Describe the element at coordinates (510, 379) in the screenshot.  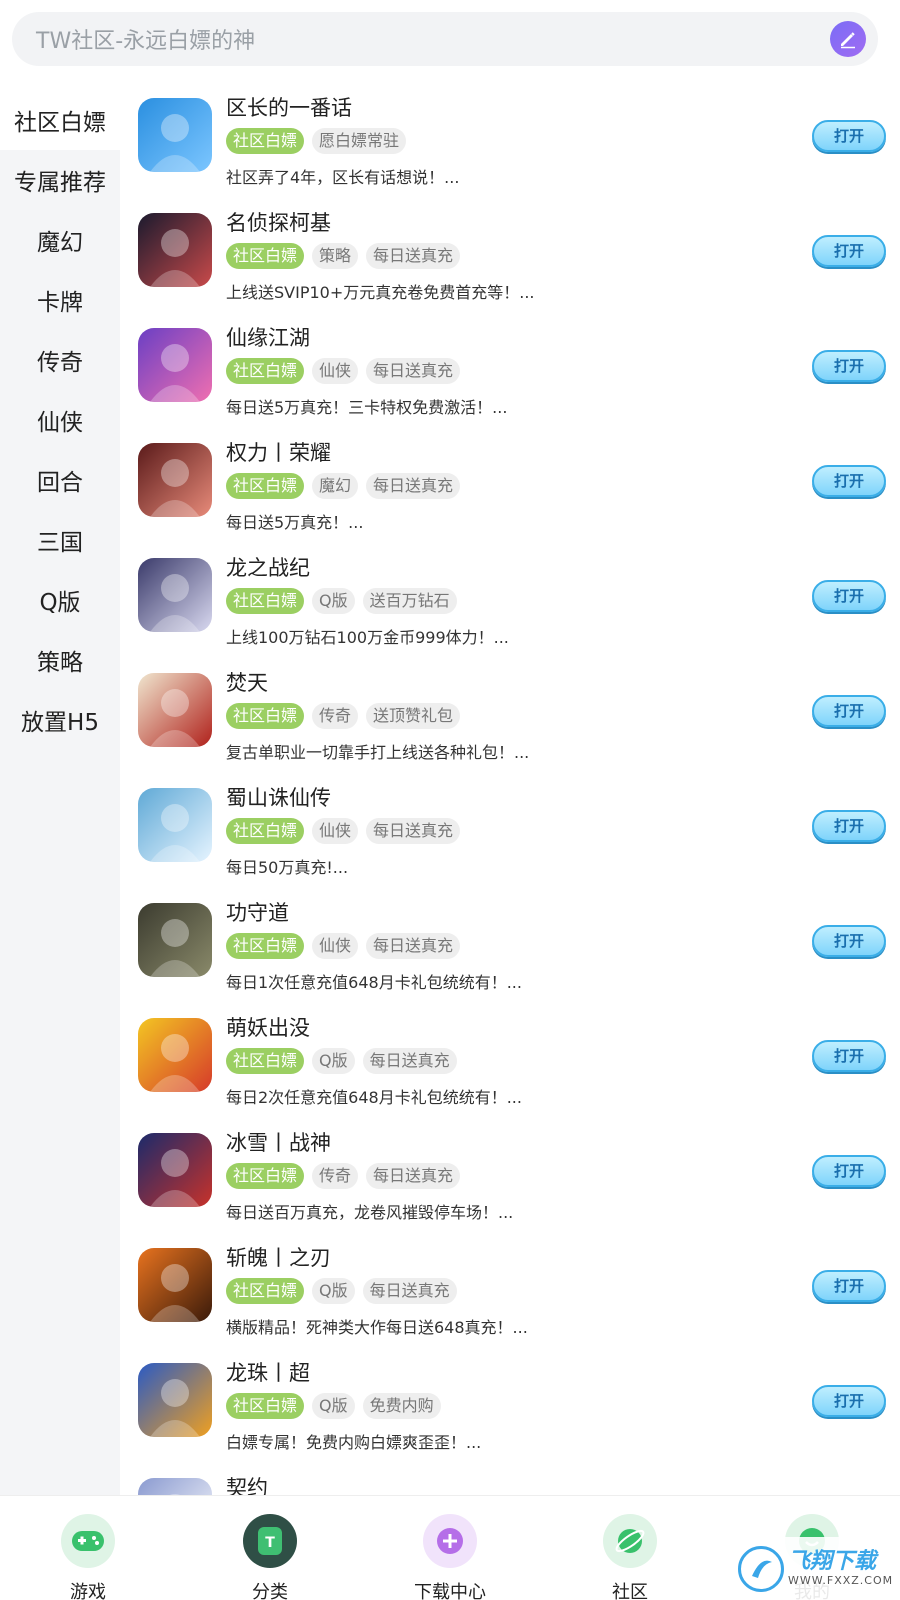
I see `game-row: 仙缘江湖 社区白嫖 仙侠 每日送真充 每日送5万真充！三卡特权免费激活！... 打开` at that location.